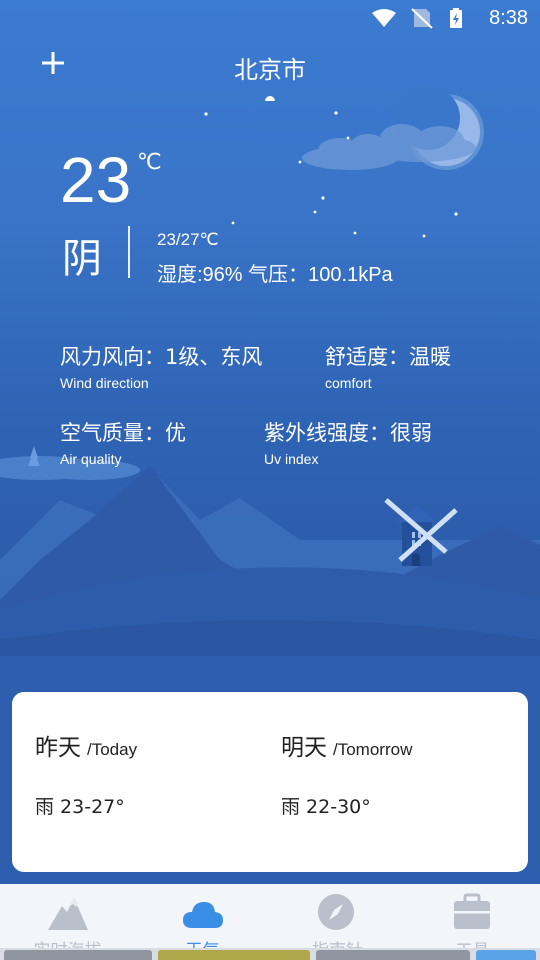 This screenshot has height=960, width=540. I want to click on wind-info: 风力风向：1级、东风 Wind direction, so click(161, 366).